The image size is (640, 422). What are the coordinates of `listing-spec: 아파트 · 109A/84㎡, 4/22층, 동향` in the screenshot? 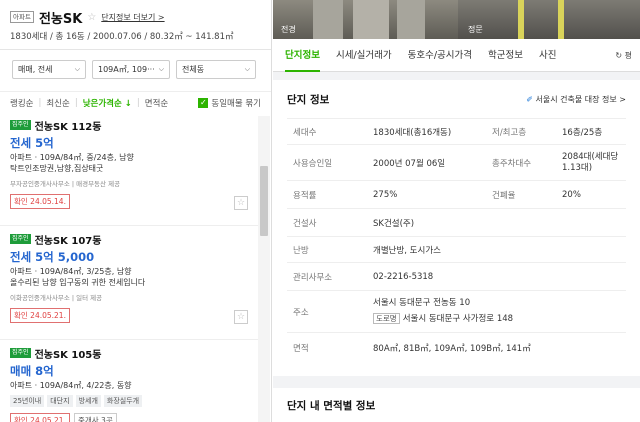 It's located at (71, 385).